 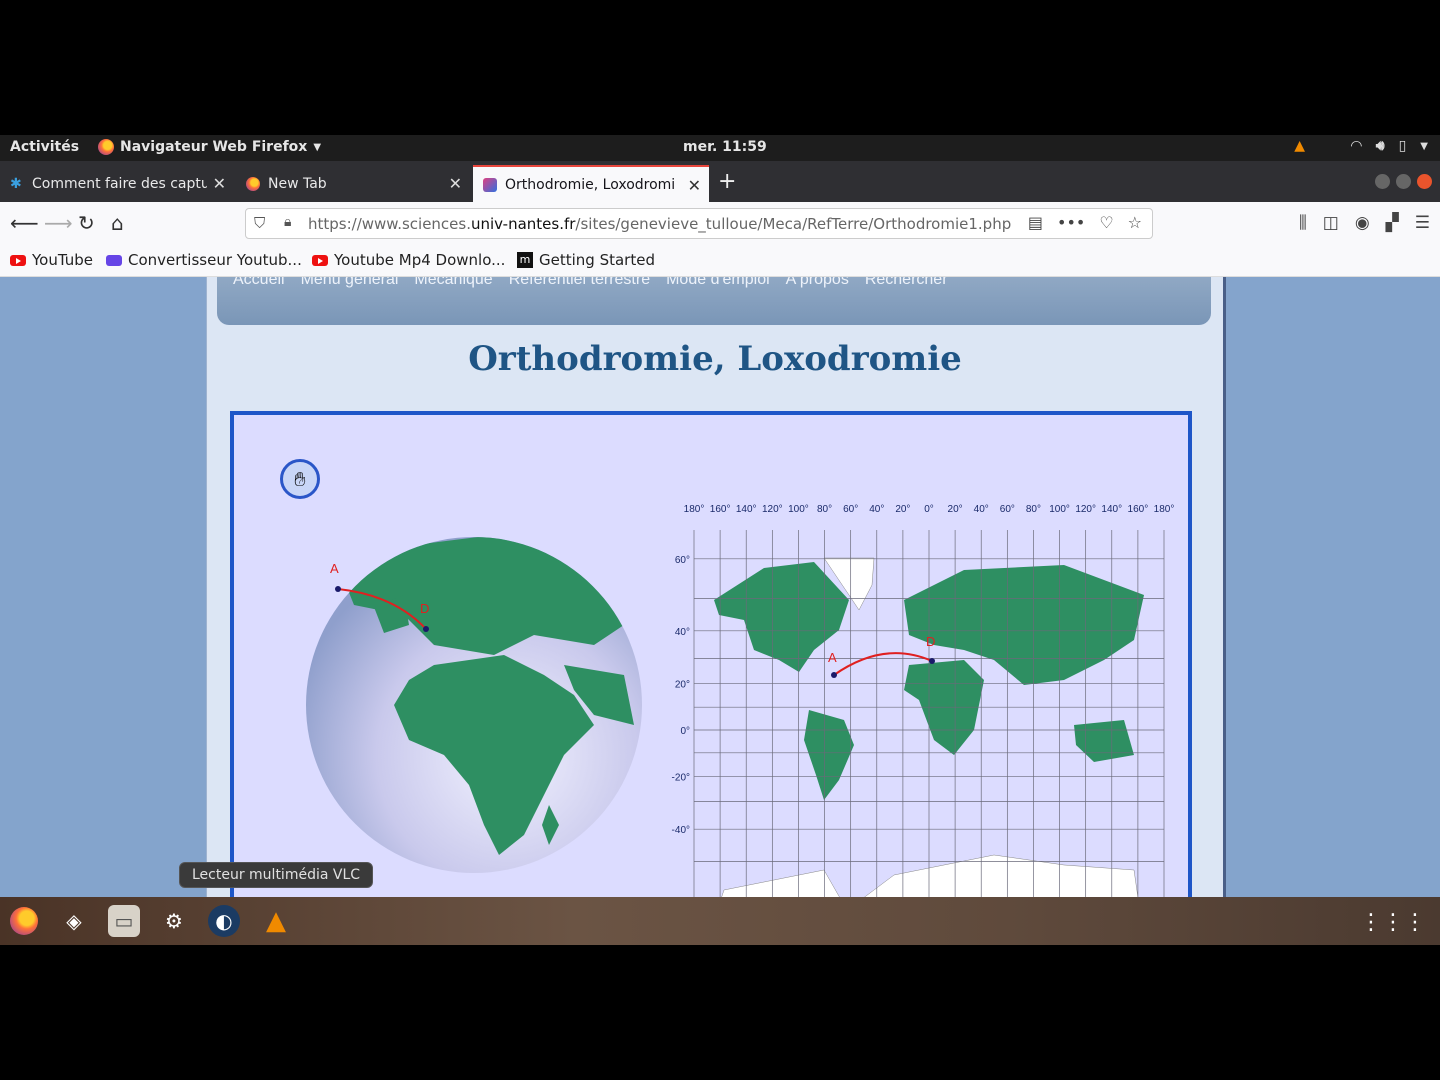 What do you see at coordinates (832, 657) in the screenshot?
I see `map-label-a: A` at bounding box center [832, 657].